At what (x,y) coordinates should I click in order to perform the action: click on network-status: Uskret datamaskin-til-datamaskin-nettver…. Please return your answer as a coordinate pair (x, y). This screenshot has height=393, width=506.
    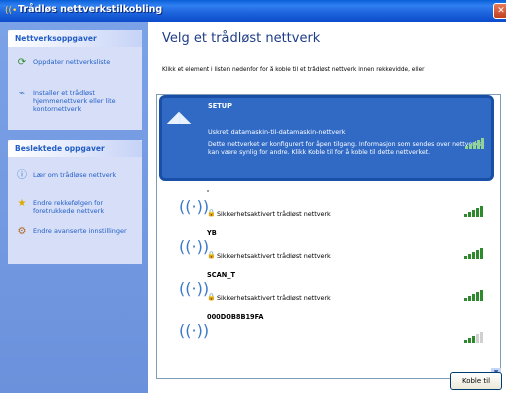
    Looking at the image, I should click on (277, 132).